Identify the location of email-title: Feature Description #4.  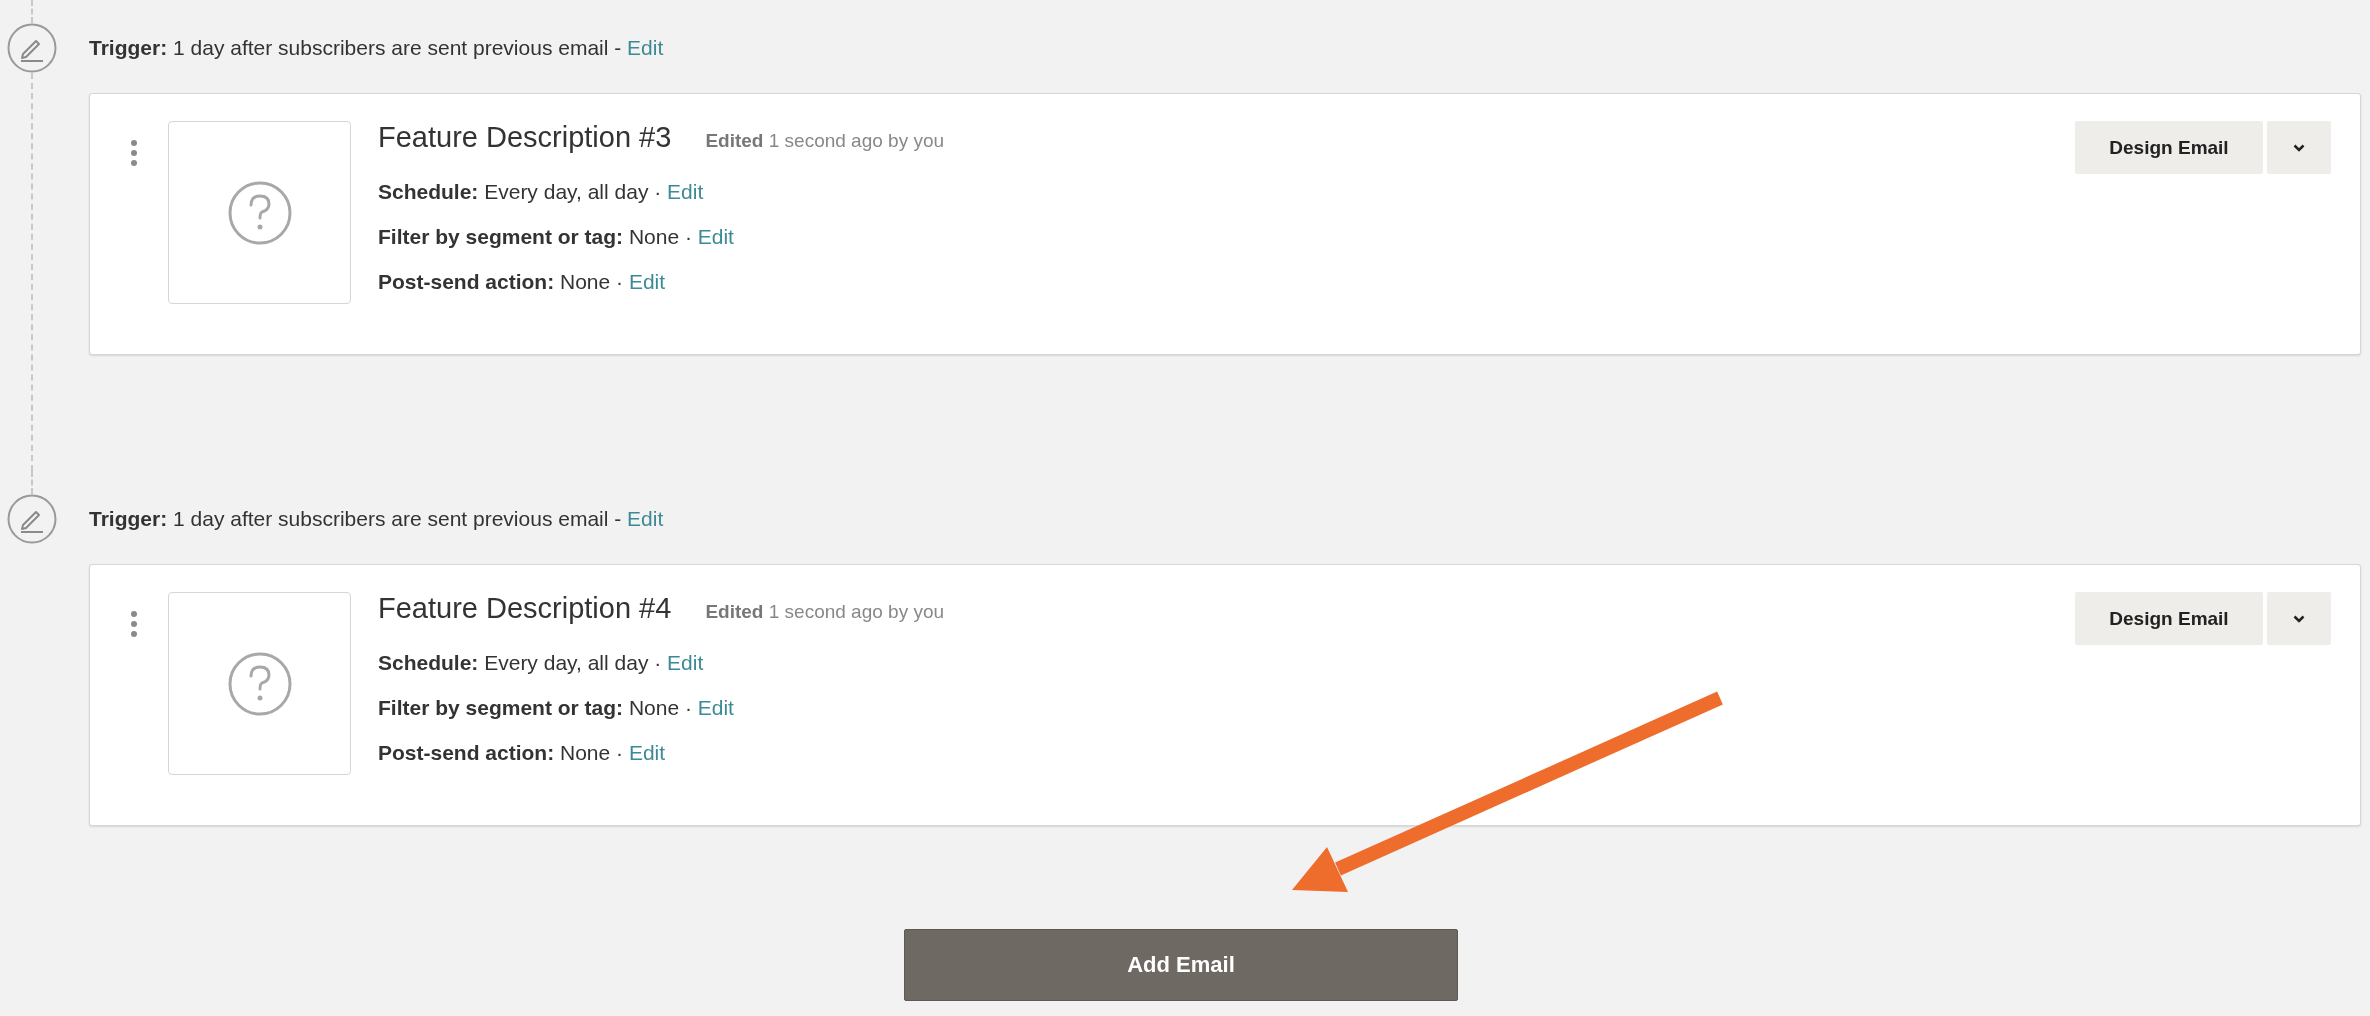
(525, 608).